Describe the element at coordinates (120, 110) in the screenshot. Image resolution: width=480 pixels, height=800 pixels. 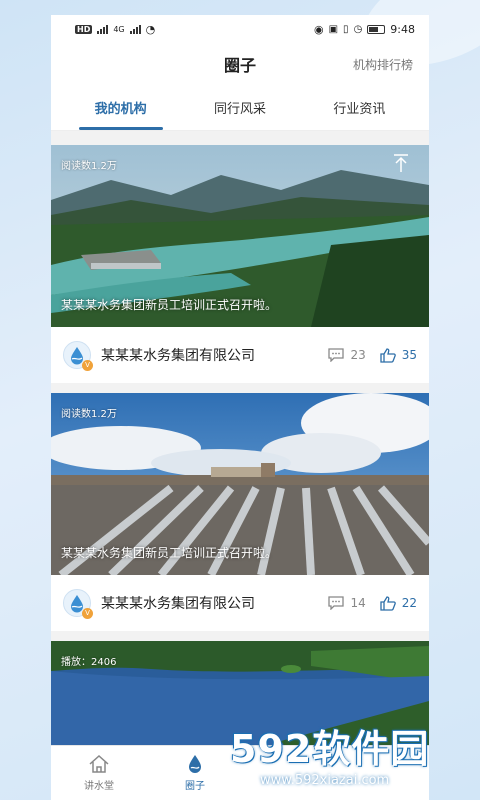
I see `tab-my-org: 我的机构` at that location.